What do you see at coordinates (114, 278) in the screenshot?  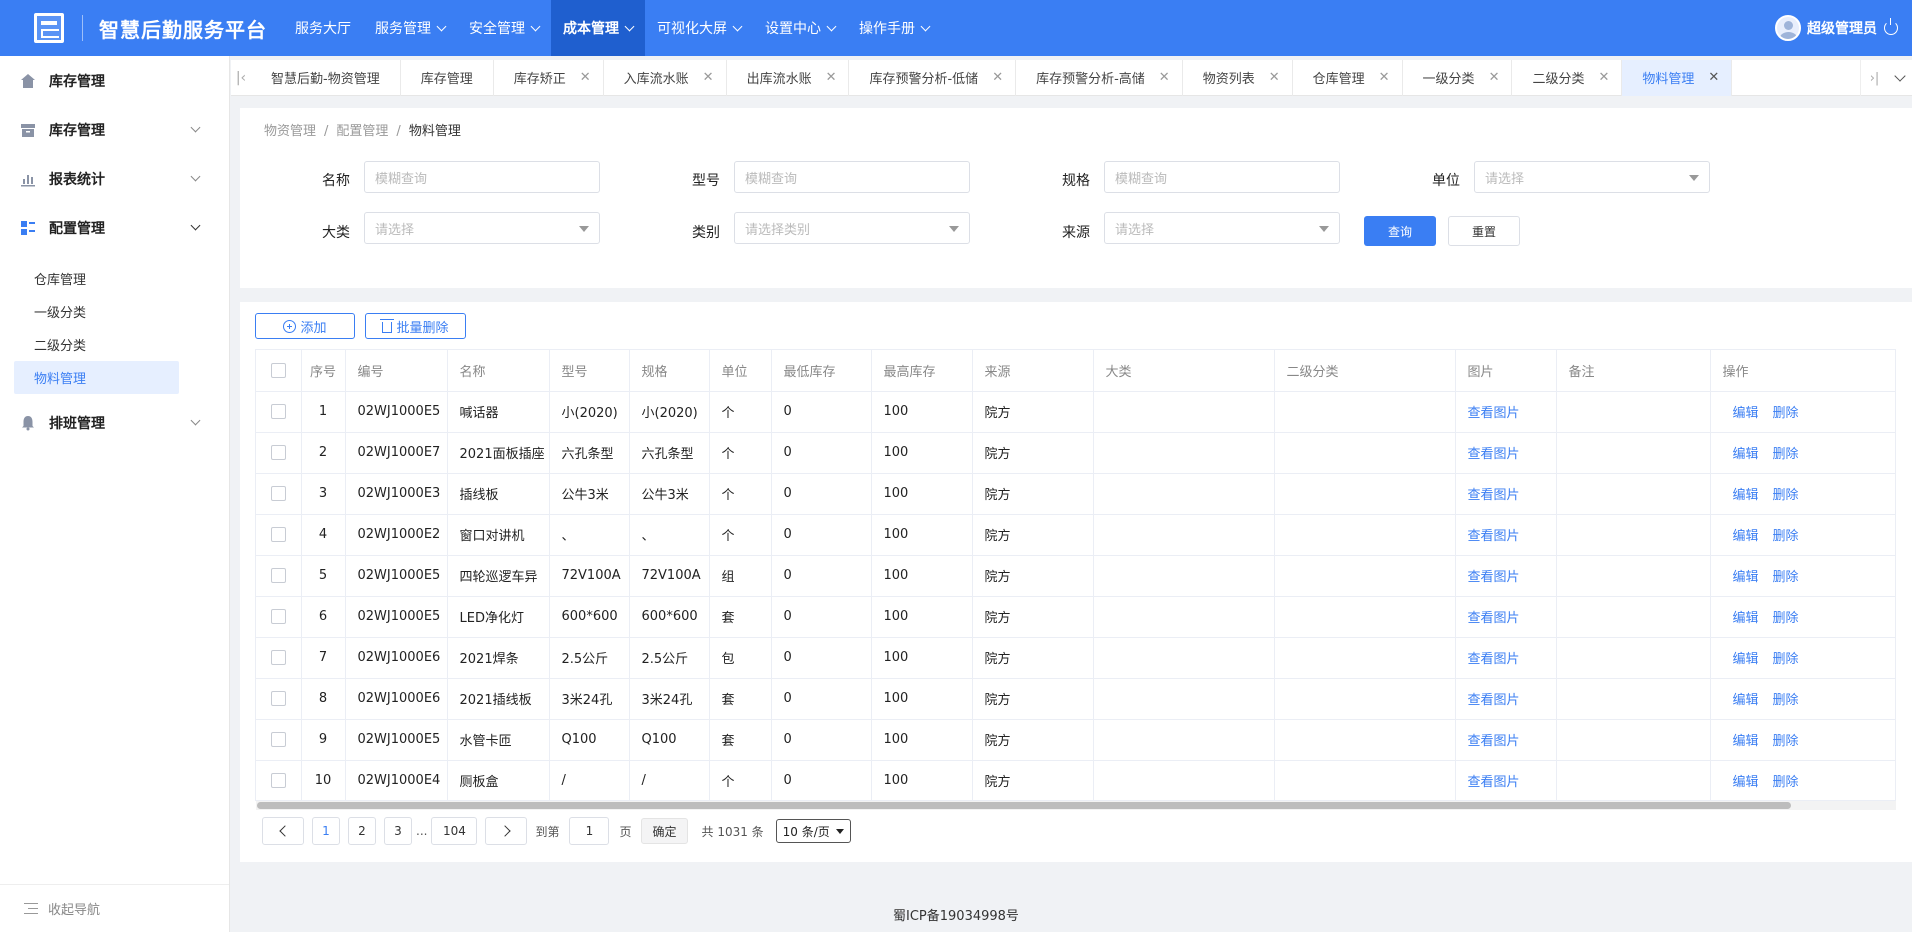 I see `sidebar-item-warehouse: 仓库管理` at bounding box center [114, 278].